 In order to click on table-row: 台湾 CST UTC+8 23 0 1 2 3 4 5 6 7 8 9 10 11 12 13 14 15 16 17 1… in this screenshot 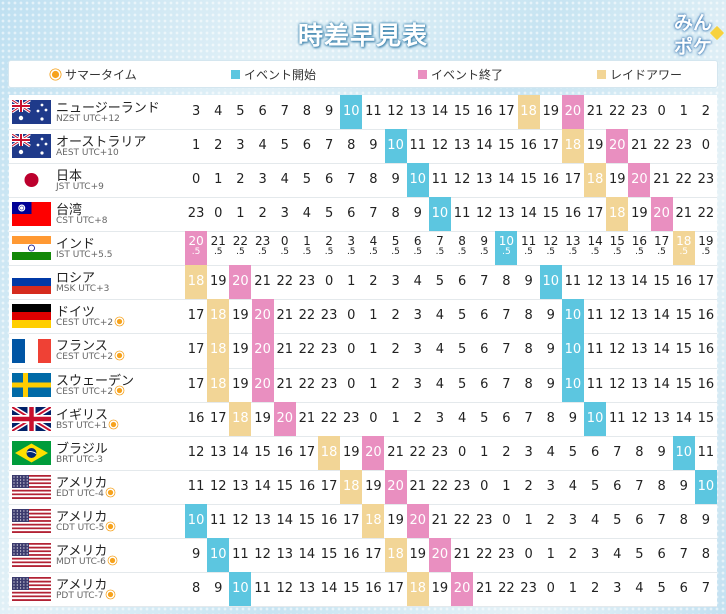, I will do `click(363, 215)`.